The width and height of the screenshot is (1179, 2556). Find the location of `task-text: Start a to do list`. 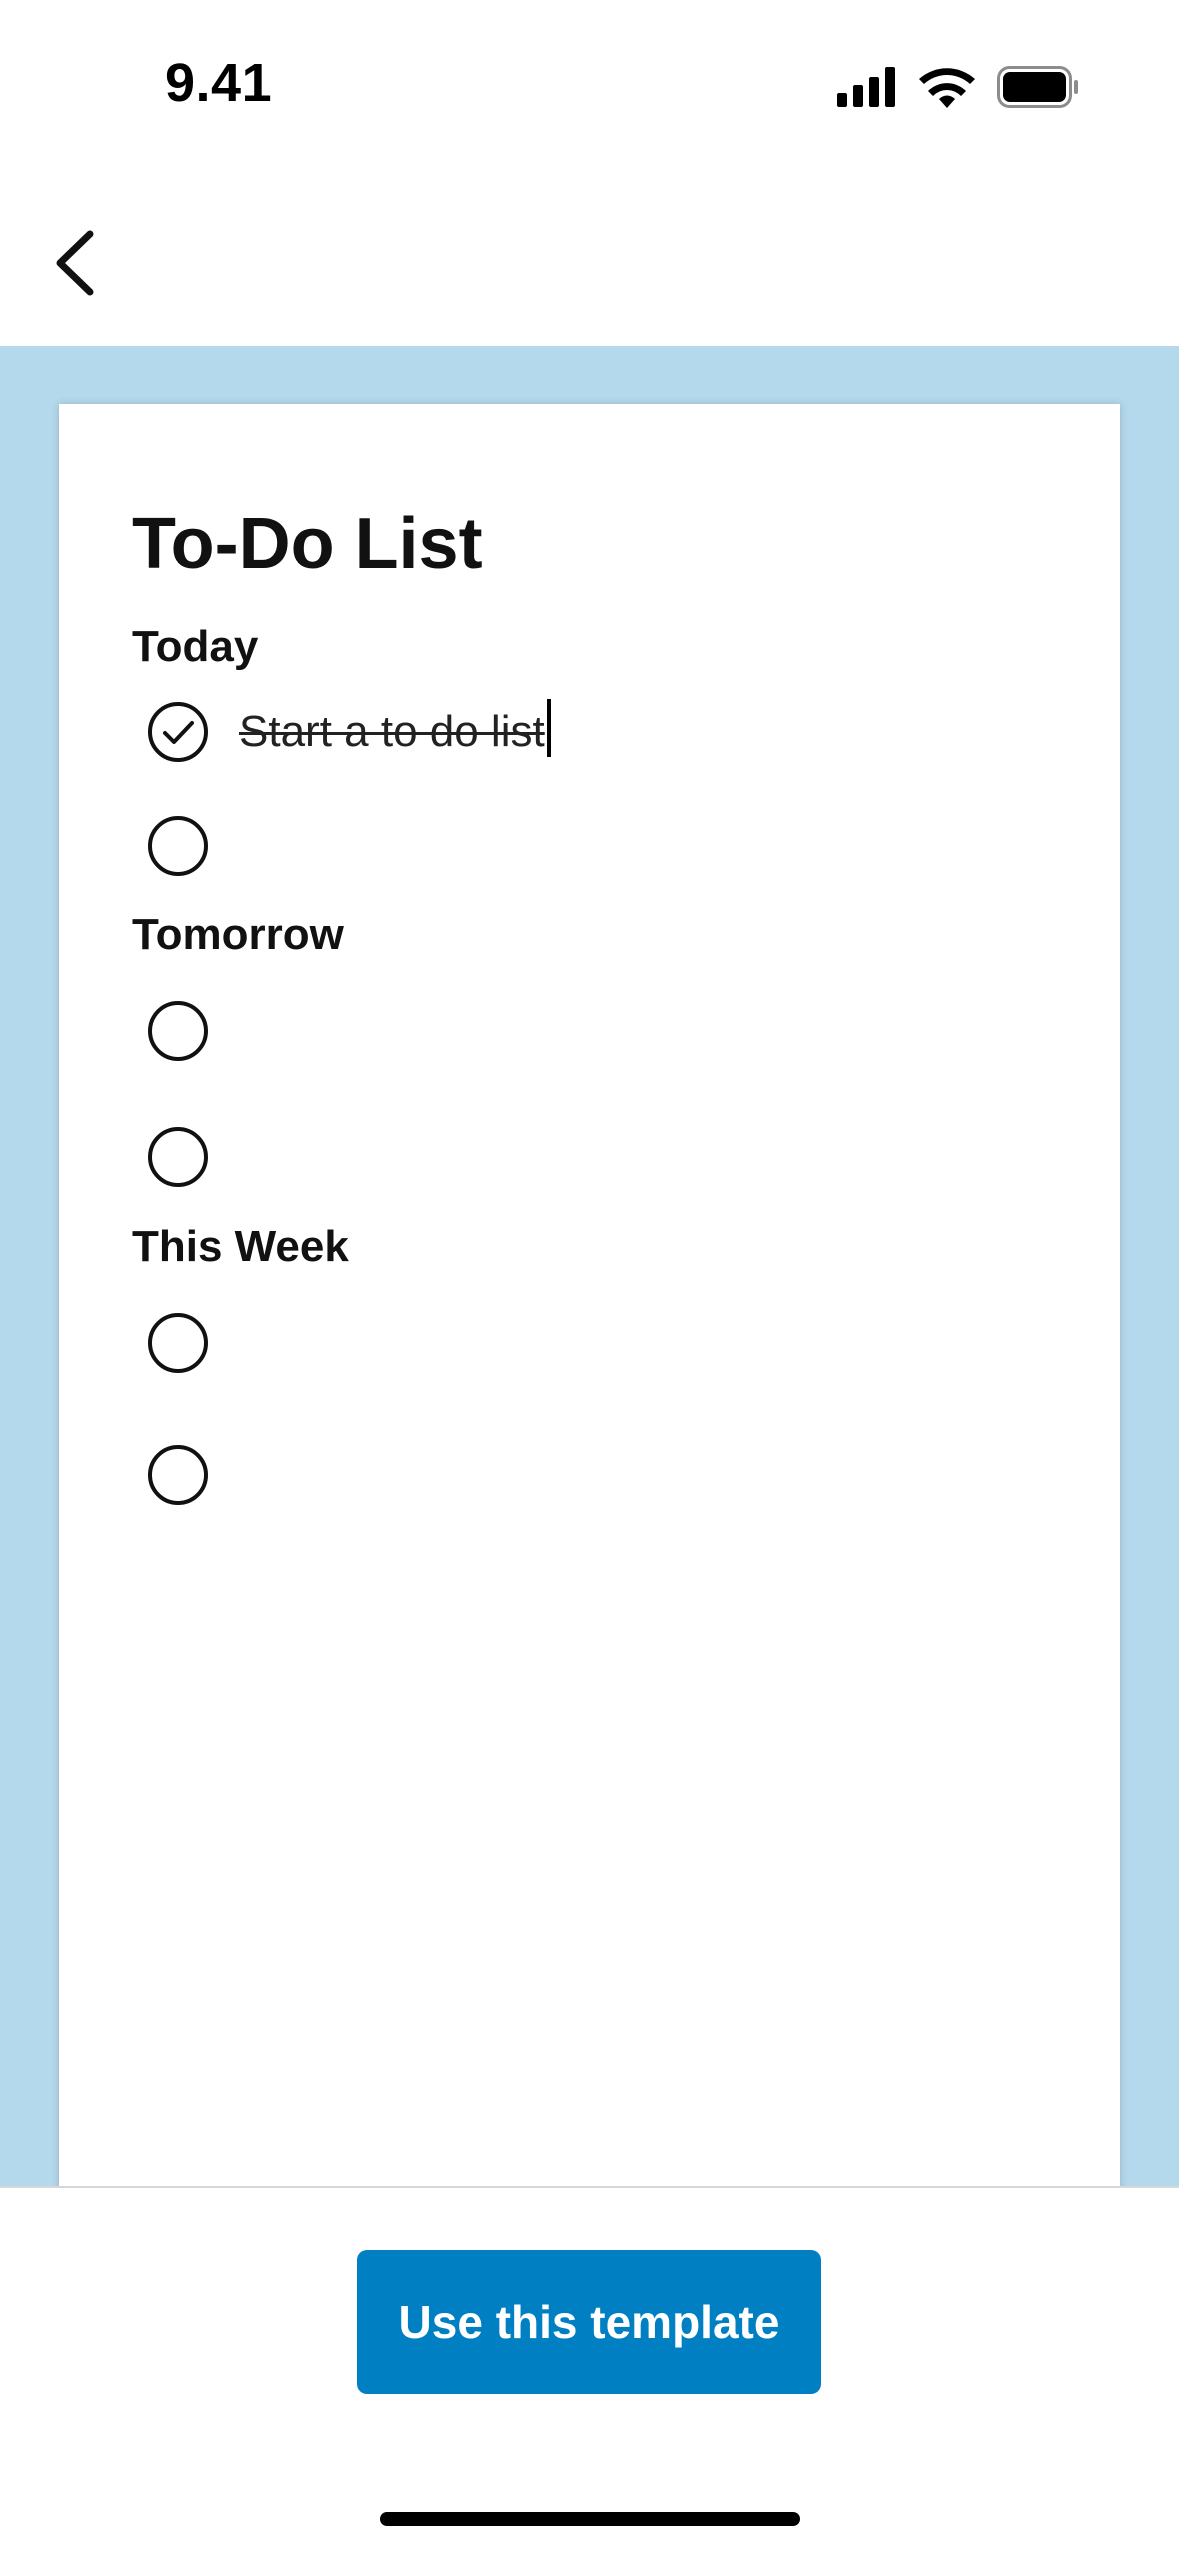

task-text: Start a to do list is located at coordinates (392, 732).